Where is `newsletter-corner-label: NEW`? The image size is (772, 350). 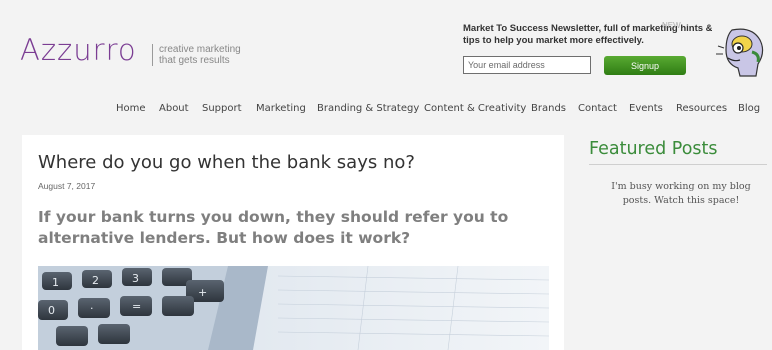
newsletter-corner-label: NEW is located at coordinates (671, 25).